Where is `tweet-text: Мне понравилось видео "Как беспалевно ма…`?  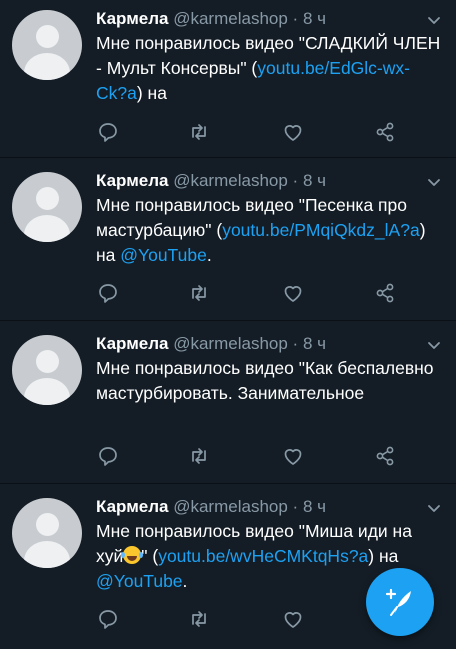
tweet-text: Мне понравилось видео "Как беспалевно ма… is located at coordinates (268, 381).